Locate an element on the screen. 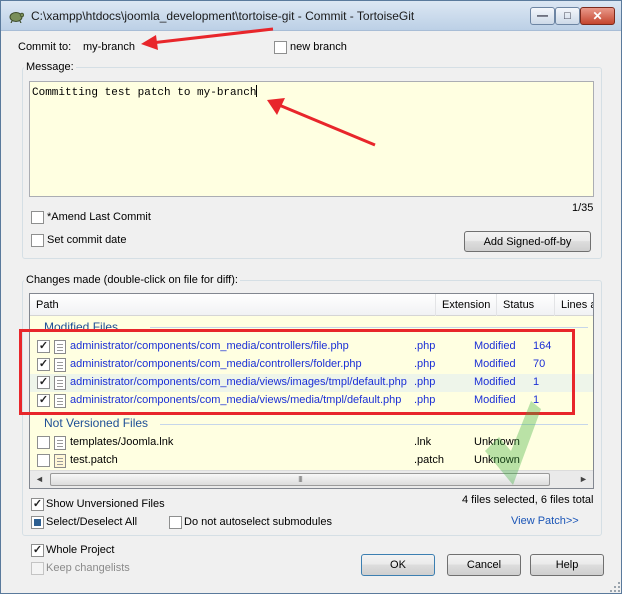 This screenshot has width=622, height=594. whole-project-label: Whole Project is located at coordinates (80, 550).